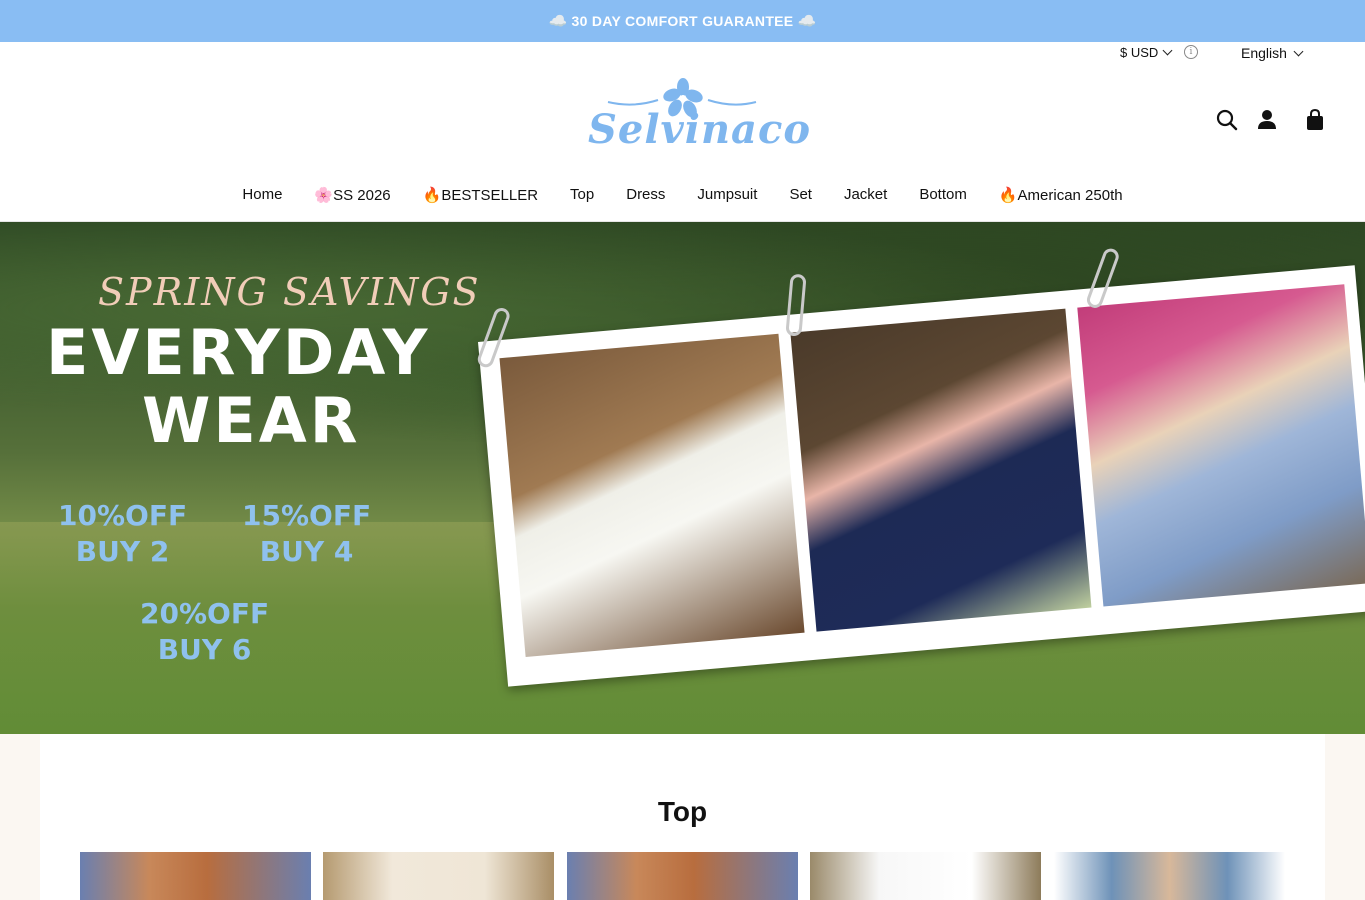 This screenshot has width=1365, height=900. I want to click on nav-item-home: Home, so click(262, 198).